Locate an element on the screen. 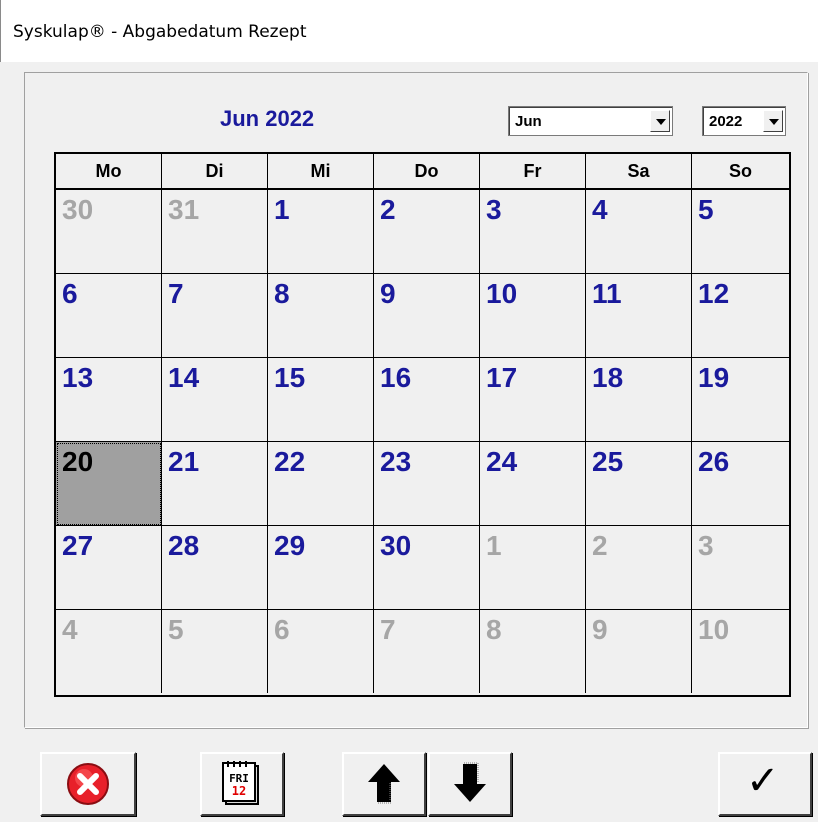 This screenshot has width=818, height=822. day-cell: 31 is located at coordinates (215, 232).